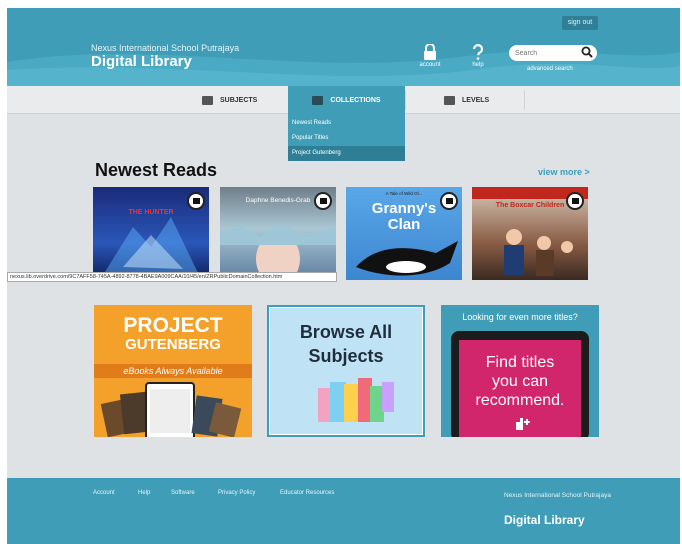  I want to click on help-button: help, so click(478, 56).